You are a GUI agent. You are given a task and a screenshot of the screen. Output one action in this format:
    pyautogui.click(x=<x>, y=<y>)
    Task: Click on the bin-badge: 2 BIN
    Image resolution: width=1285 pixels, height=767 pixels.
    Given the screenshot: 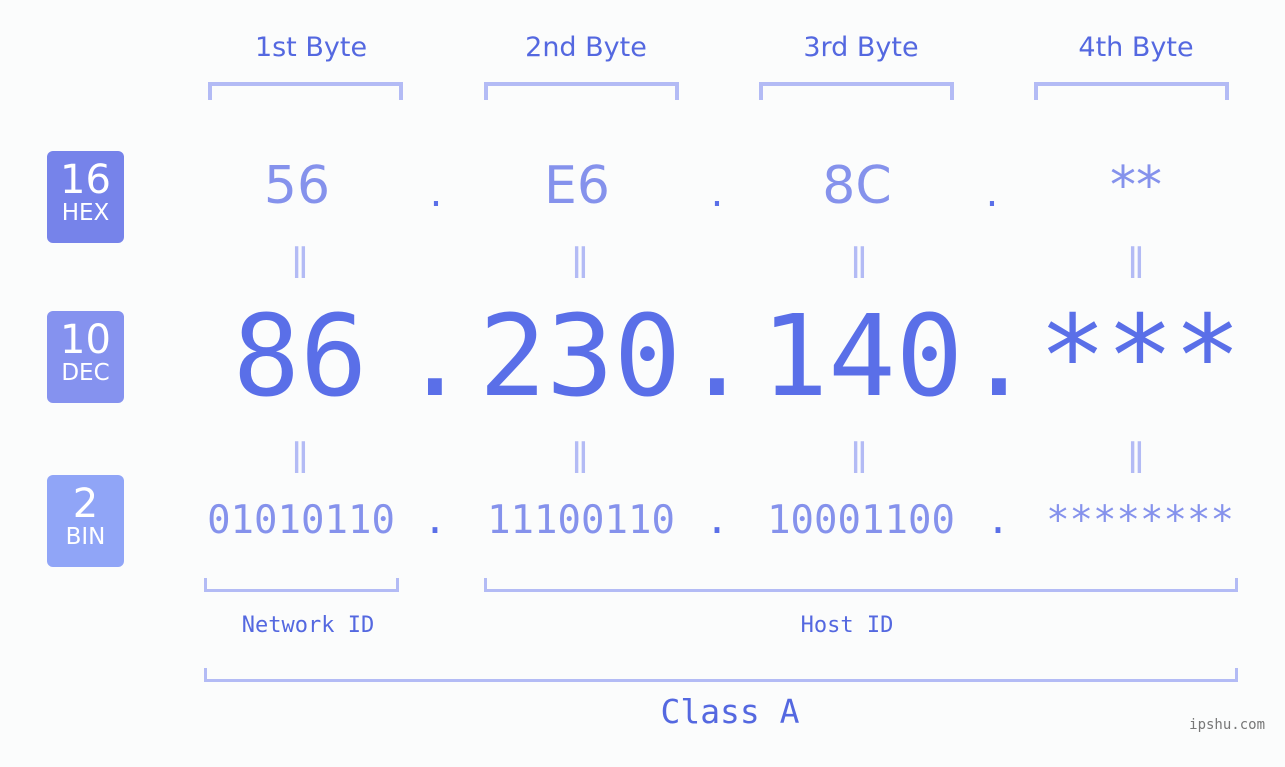 What is the action you would take?
    pyautogui.click(x=85, y=521)
    